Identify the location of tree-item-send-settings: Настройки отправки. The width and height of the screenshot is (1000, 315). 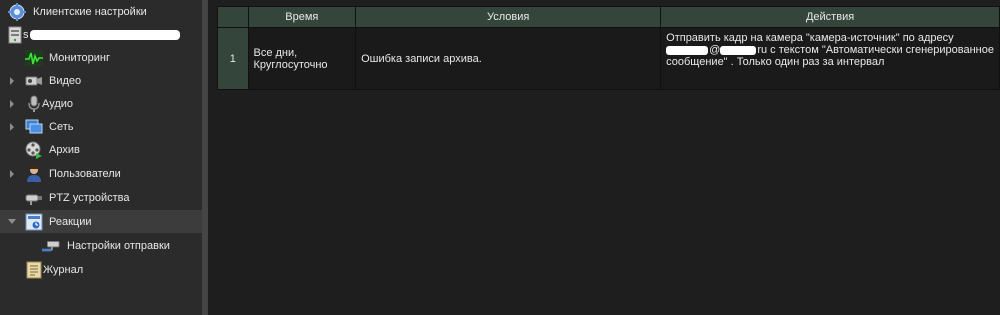
(101, 245).